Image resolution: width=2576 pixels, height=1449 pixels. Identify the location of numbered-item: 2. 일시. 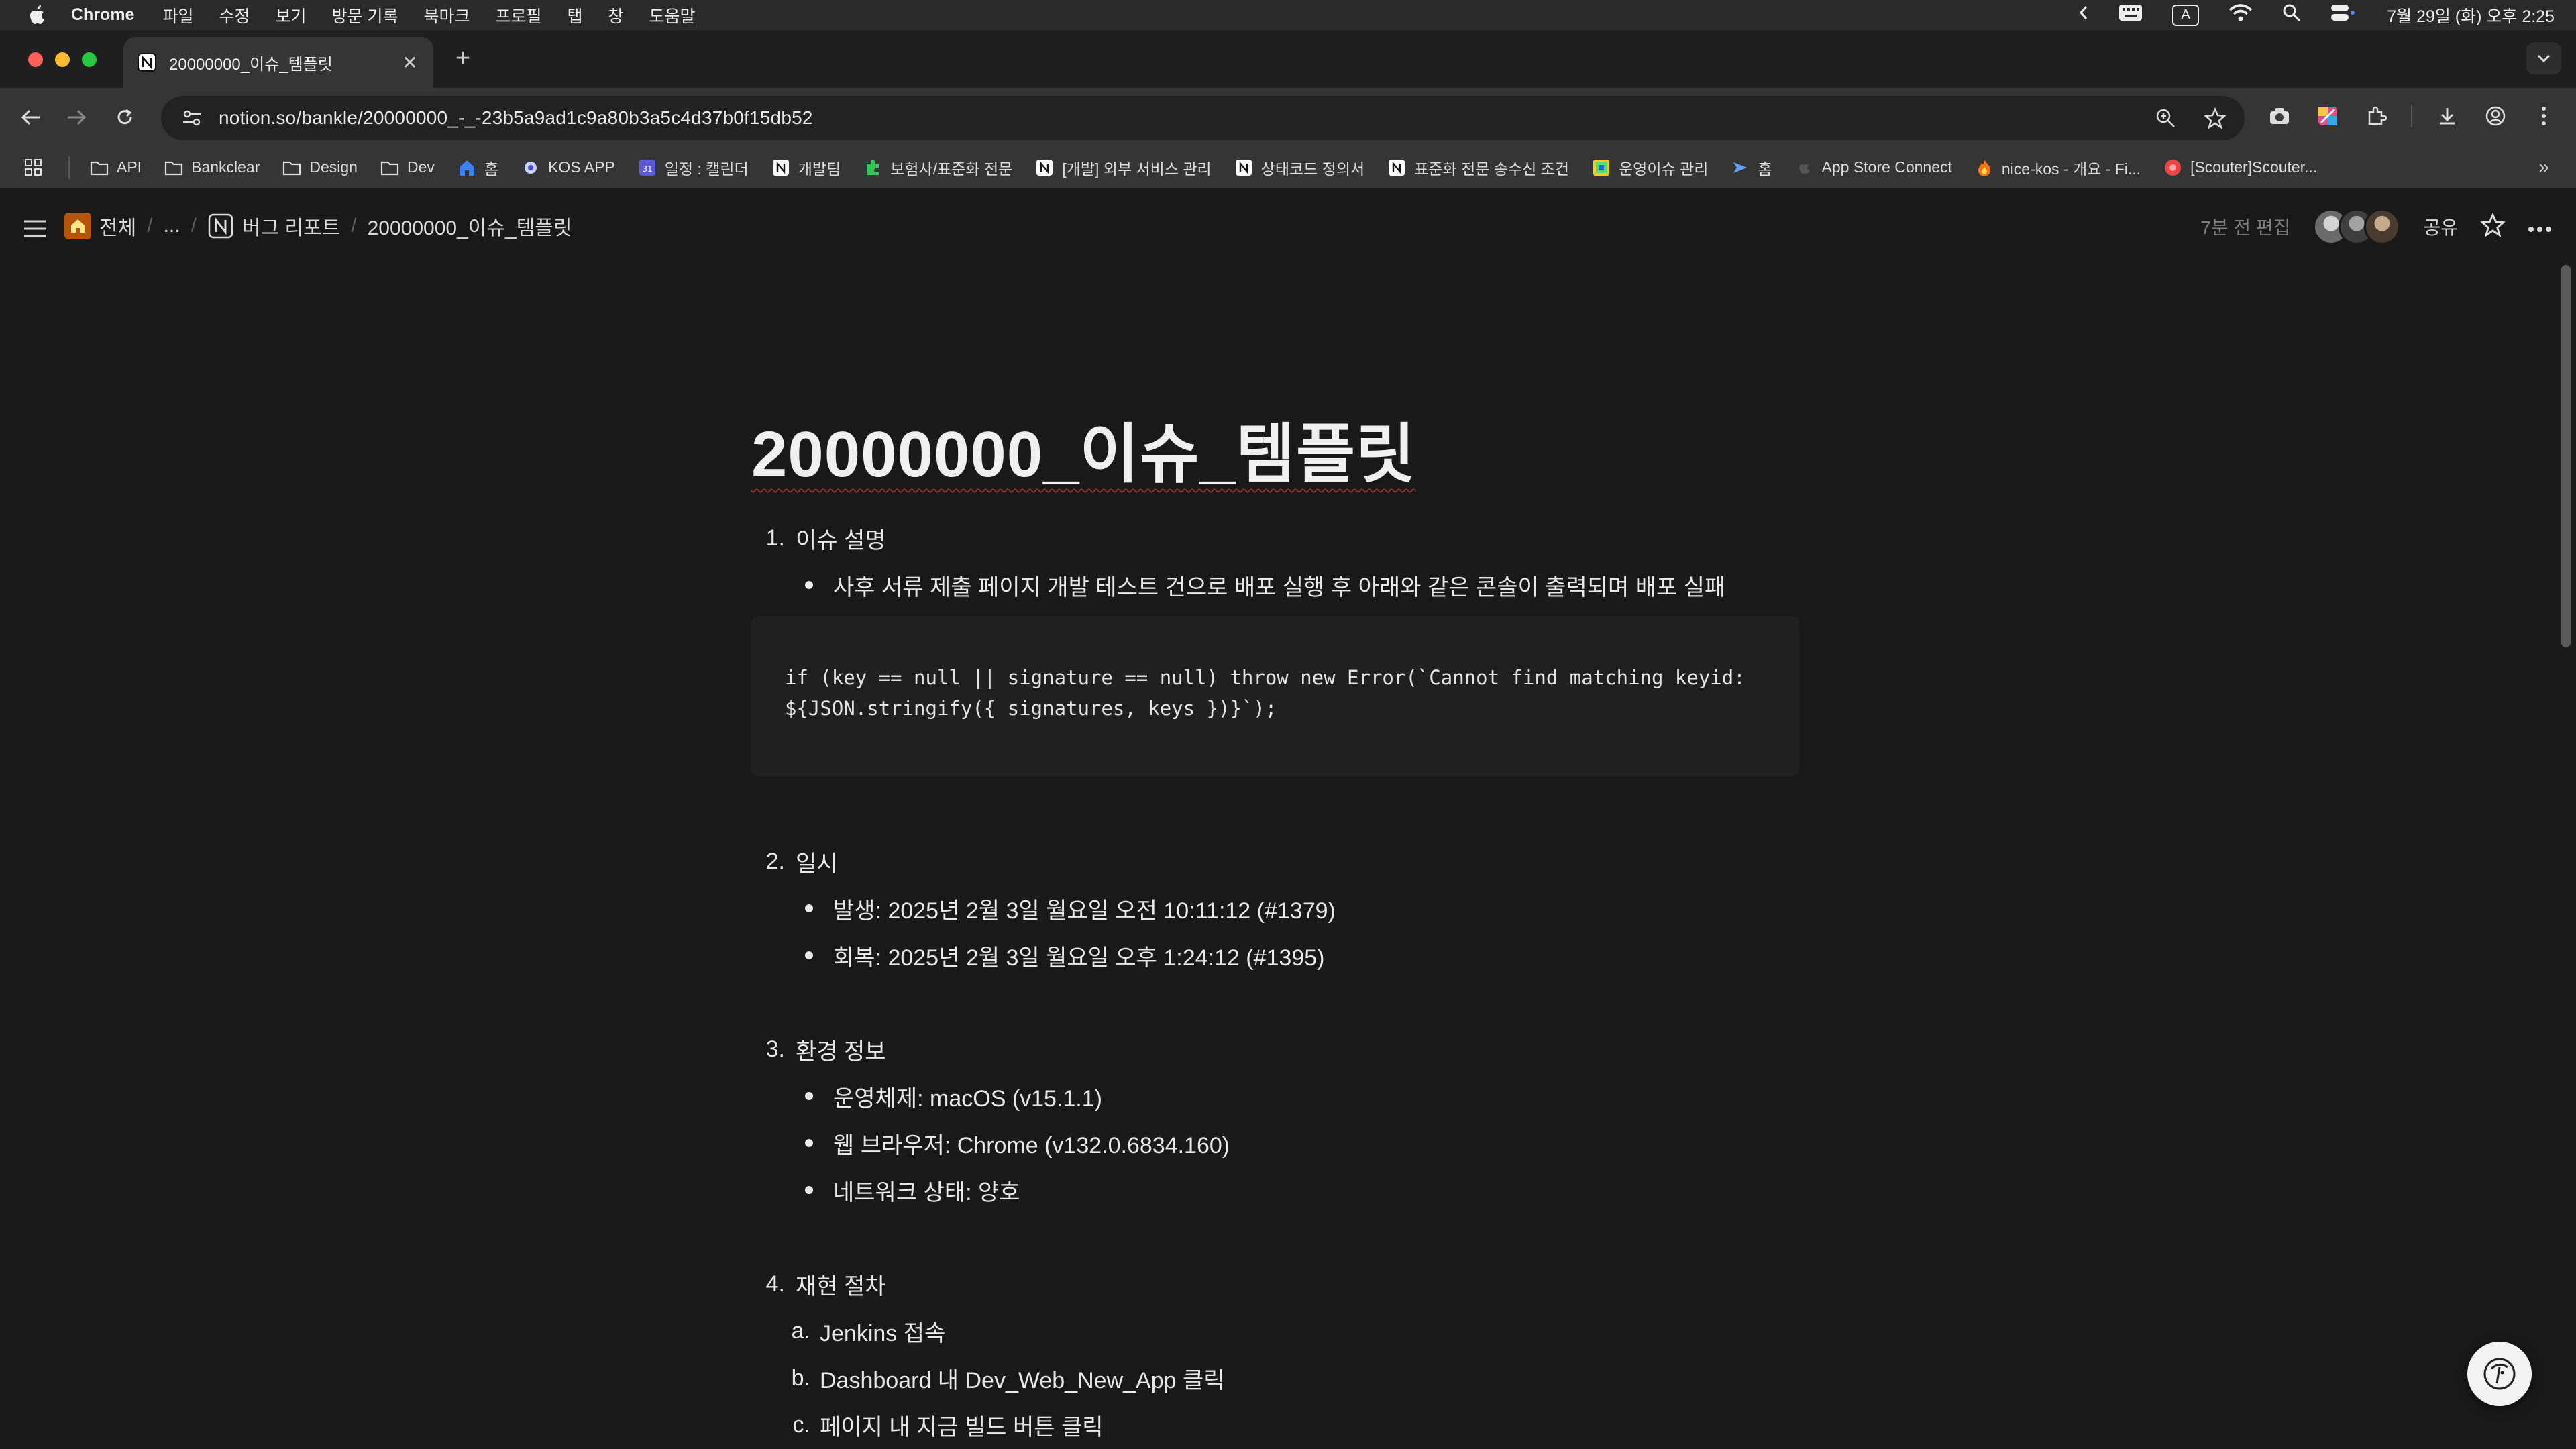
(1274, 861).